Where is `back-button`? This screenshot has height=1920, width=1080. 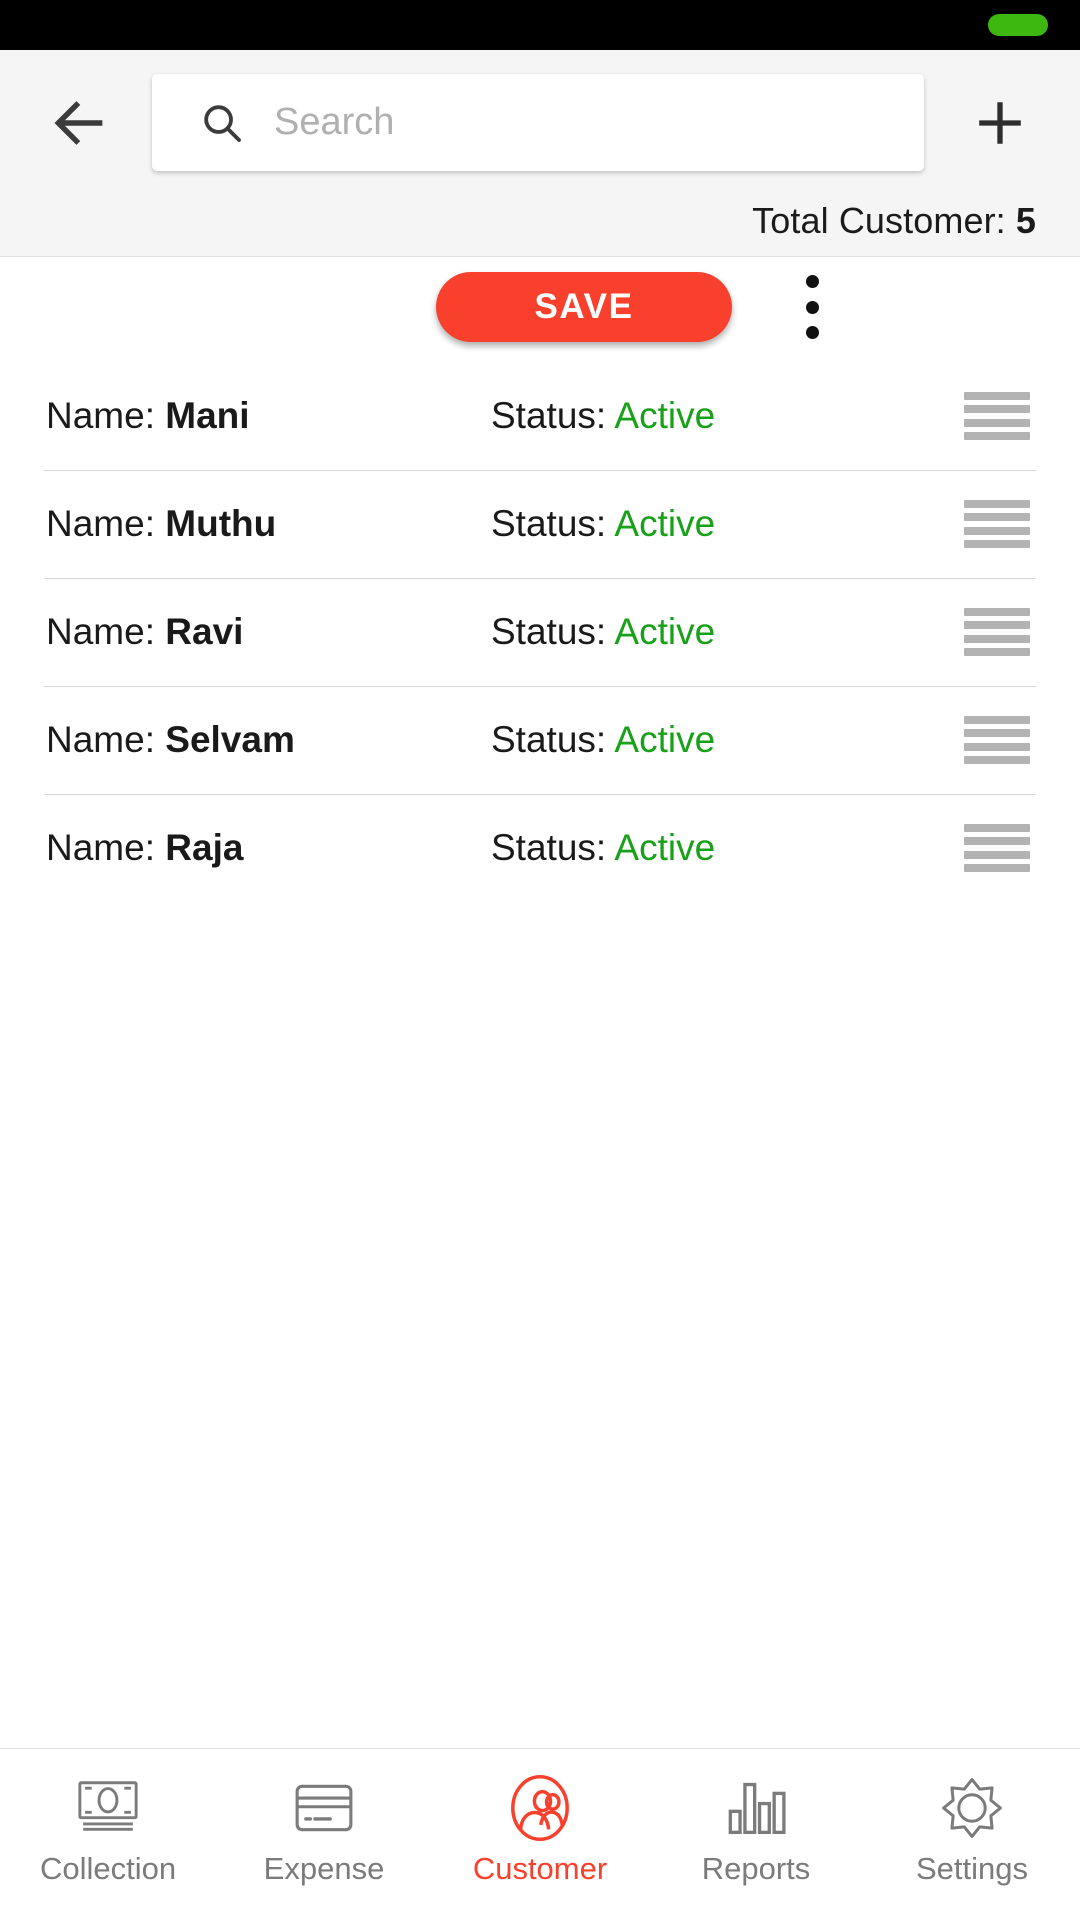 back-button is located at coordinates (79, 123).